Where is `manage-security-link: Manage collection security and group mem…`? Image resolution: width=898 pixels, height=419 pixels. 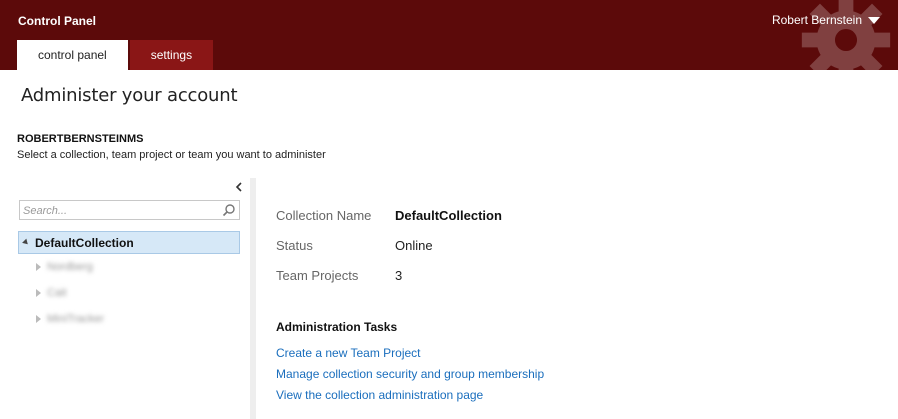
manage-security-link: Manage collection security and group mem… is located at coordinates (410, 376).